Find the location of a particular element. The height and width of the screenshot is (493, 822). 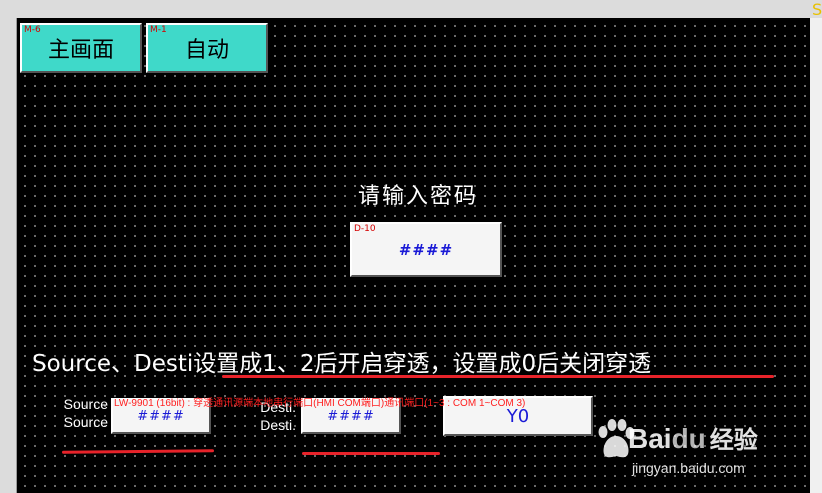

desti-underline is located at coordinates (371, 453).